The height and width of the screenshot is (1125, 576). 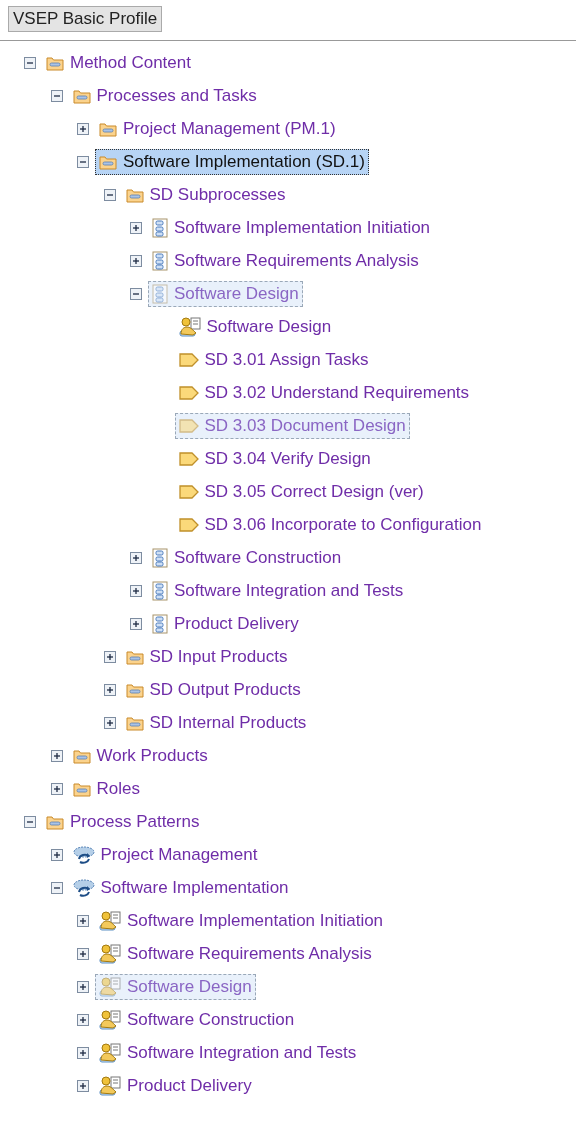 What do you see at coordinates (217, 128) in the screenshot?
I see `tree-item: Project Management (PM.1)` at bounding box center [217, 128].